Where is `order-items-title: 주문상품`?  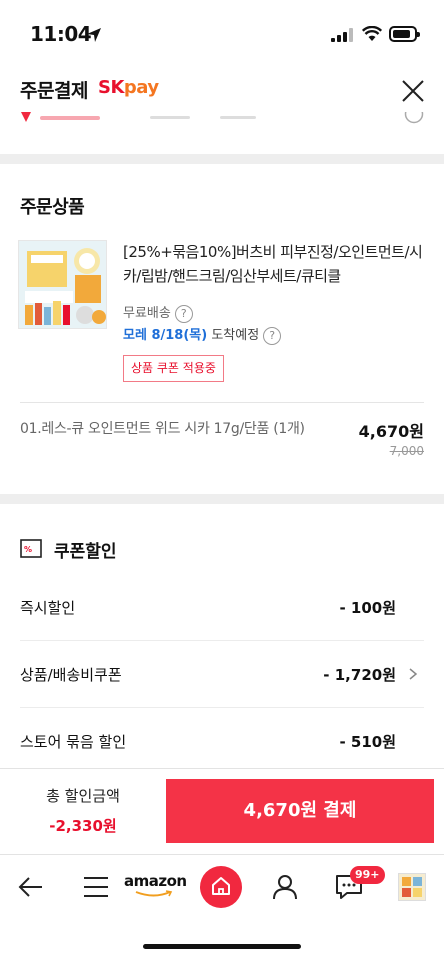 order-items-title: 주문상품 is located at coordinates (52, 207).